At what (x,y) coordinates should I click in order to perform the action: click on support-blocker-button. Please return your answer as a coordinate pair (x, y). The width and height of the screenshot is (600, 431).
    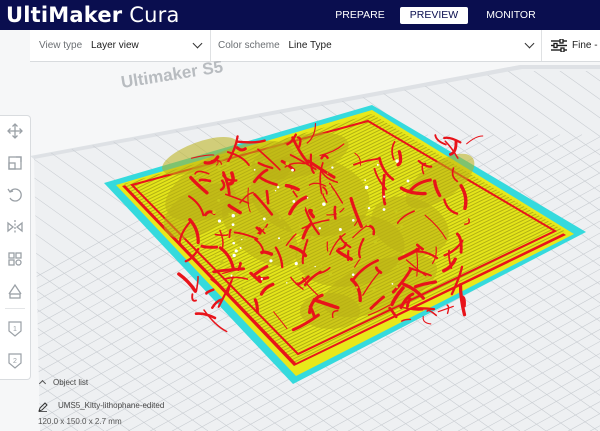
    Looking at the image, I should click on (15, 291).